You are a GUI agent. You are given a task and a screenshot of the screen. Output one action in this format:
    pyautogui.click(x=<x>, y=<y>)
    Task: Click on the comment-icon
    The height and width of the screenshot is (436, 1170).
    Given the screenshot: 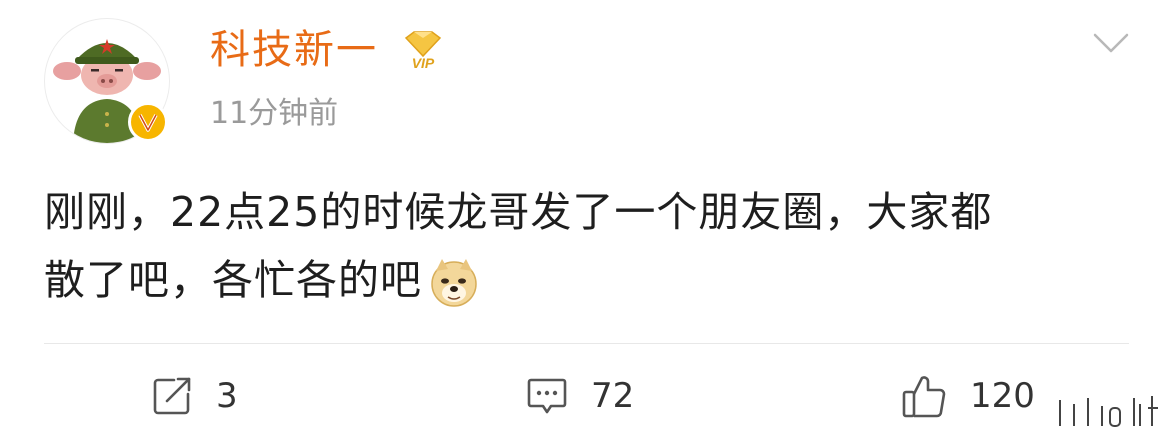 What is the action you would take?
    pyautogui.click(x=547, y=396)
    